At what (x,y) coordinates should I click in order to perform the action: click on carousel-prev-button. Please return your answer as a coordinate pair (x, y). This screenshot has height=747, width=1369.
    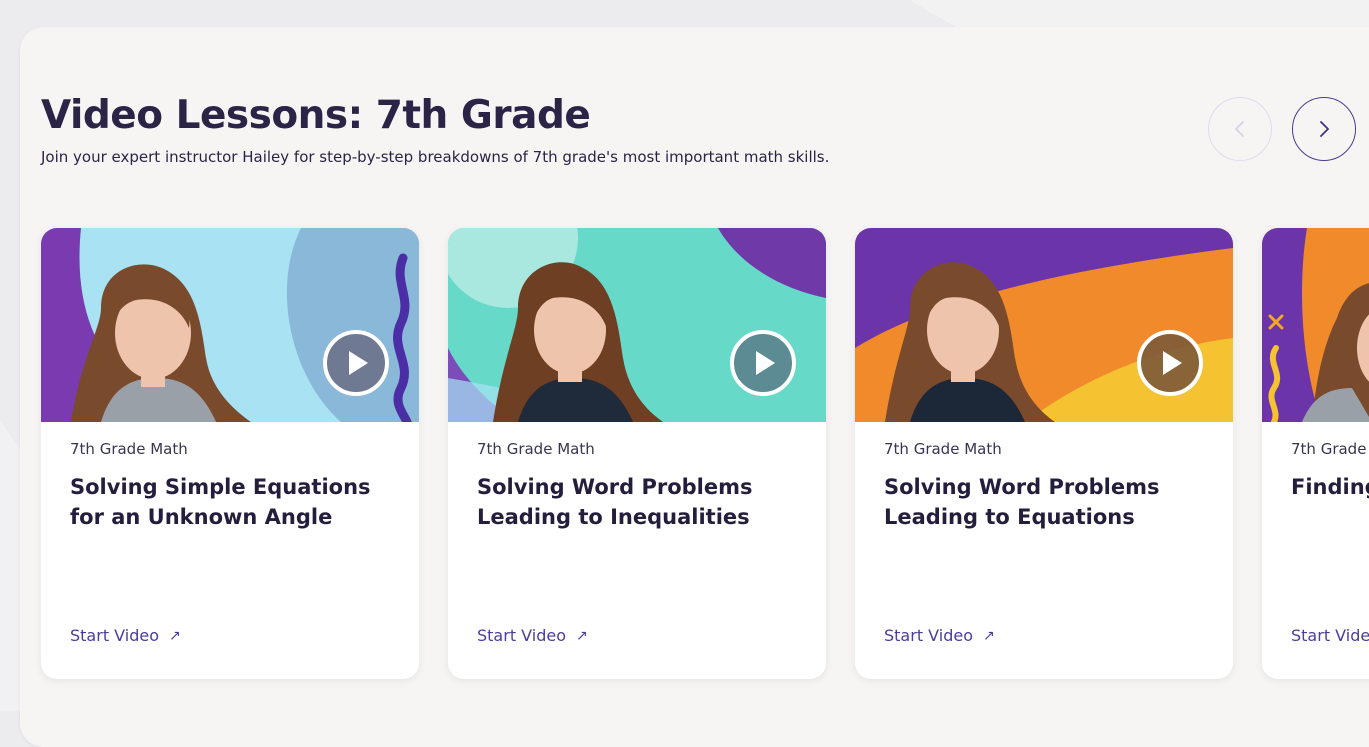
    Looking at the image, I should click on (1240, 129).